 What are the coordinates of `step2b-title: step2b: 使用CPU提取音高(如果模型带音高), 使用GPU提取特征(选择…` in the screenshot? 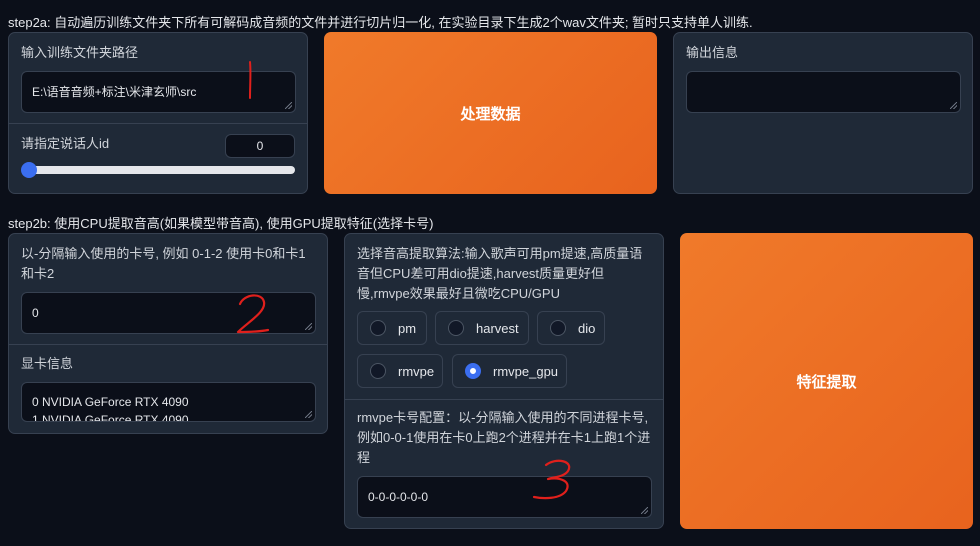 It's located at (221, 223).